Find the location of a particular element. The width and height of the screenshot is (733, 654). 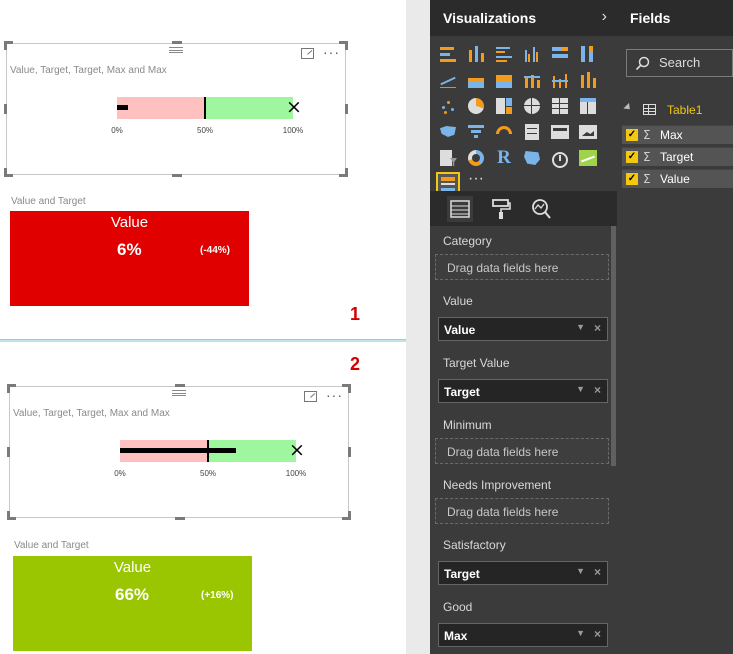

field-pill-label: Max is located at coordinates (456, 636).